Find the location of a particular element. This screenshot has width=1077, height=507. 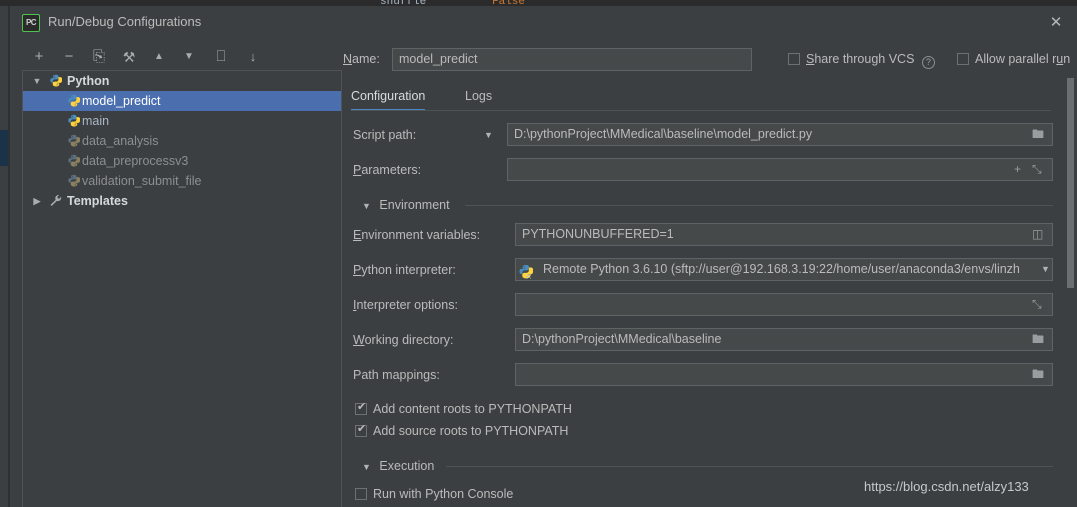

execution-section-rule is located at coordinates (749, 466).